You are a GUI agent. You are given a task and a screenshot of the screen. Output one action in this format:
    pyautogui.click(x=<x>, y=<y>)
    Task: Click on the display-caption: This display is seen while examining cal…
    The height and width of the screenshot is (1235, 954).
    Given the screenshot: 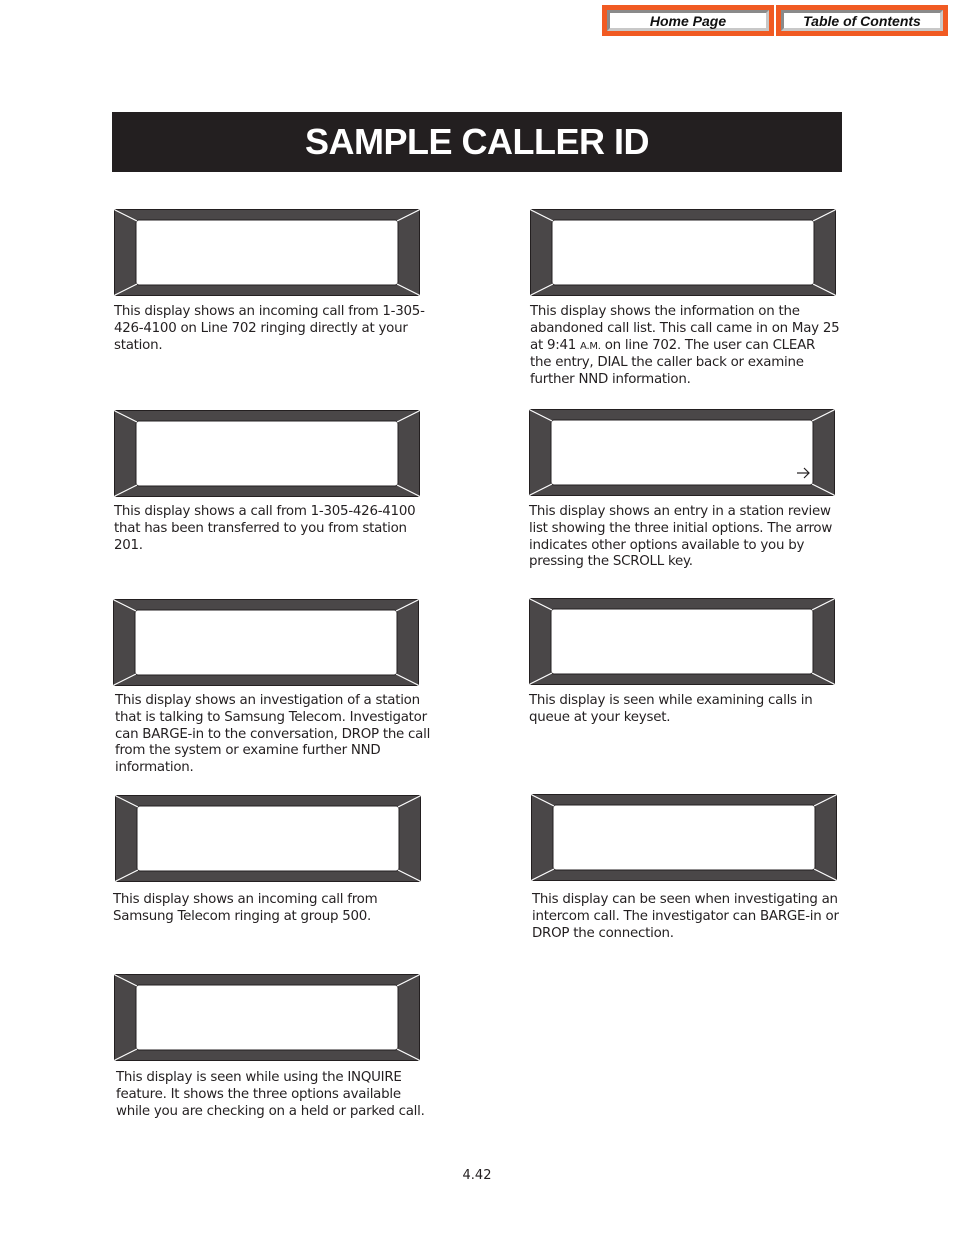 What is the action you would take?
    pyautogui.click(x=671, y=709)
    